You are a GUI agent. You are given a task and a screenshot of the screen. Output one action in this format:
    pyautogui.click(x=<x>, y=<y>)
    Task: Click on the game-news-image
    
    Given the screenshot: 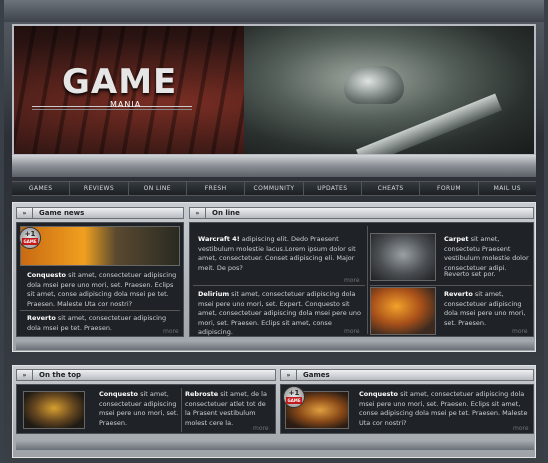 What is the action you would take?
    pyautogui.click(x=100, y=246)
    